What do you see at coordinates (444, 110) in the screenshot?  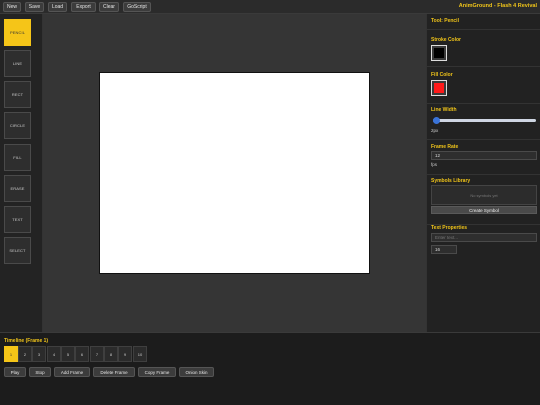 I see `line-width-title: Line Width` at bounding box center [444, 110].